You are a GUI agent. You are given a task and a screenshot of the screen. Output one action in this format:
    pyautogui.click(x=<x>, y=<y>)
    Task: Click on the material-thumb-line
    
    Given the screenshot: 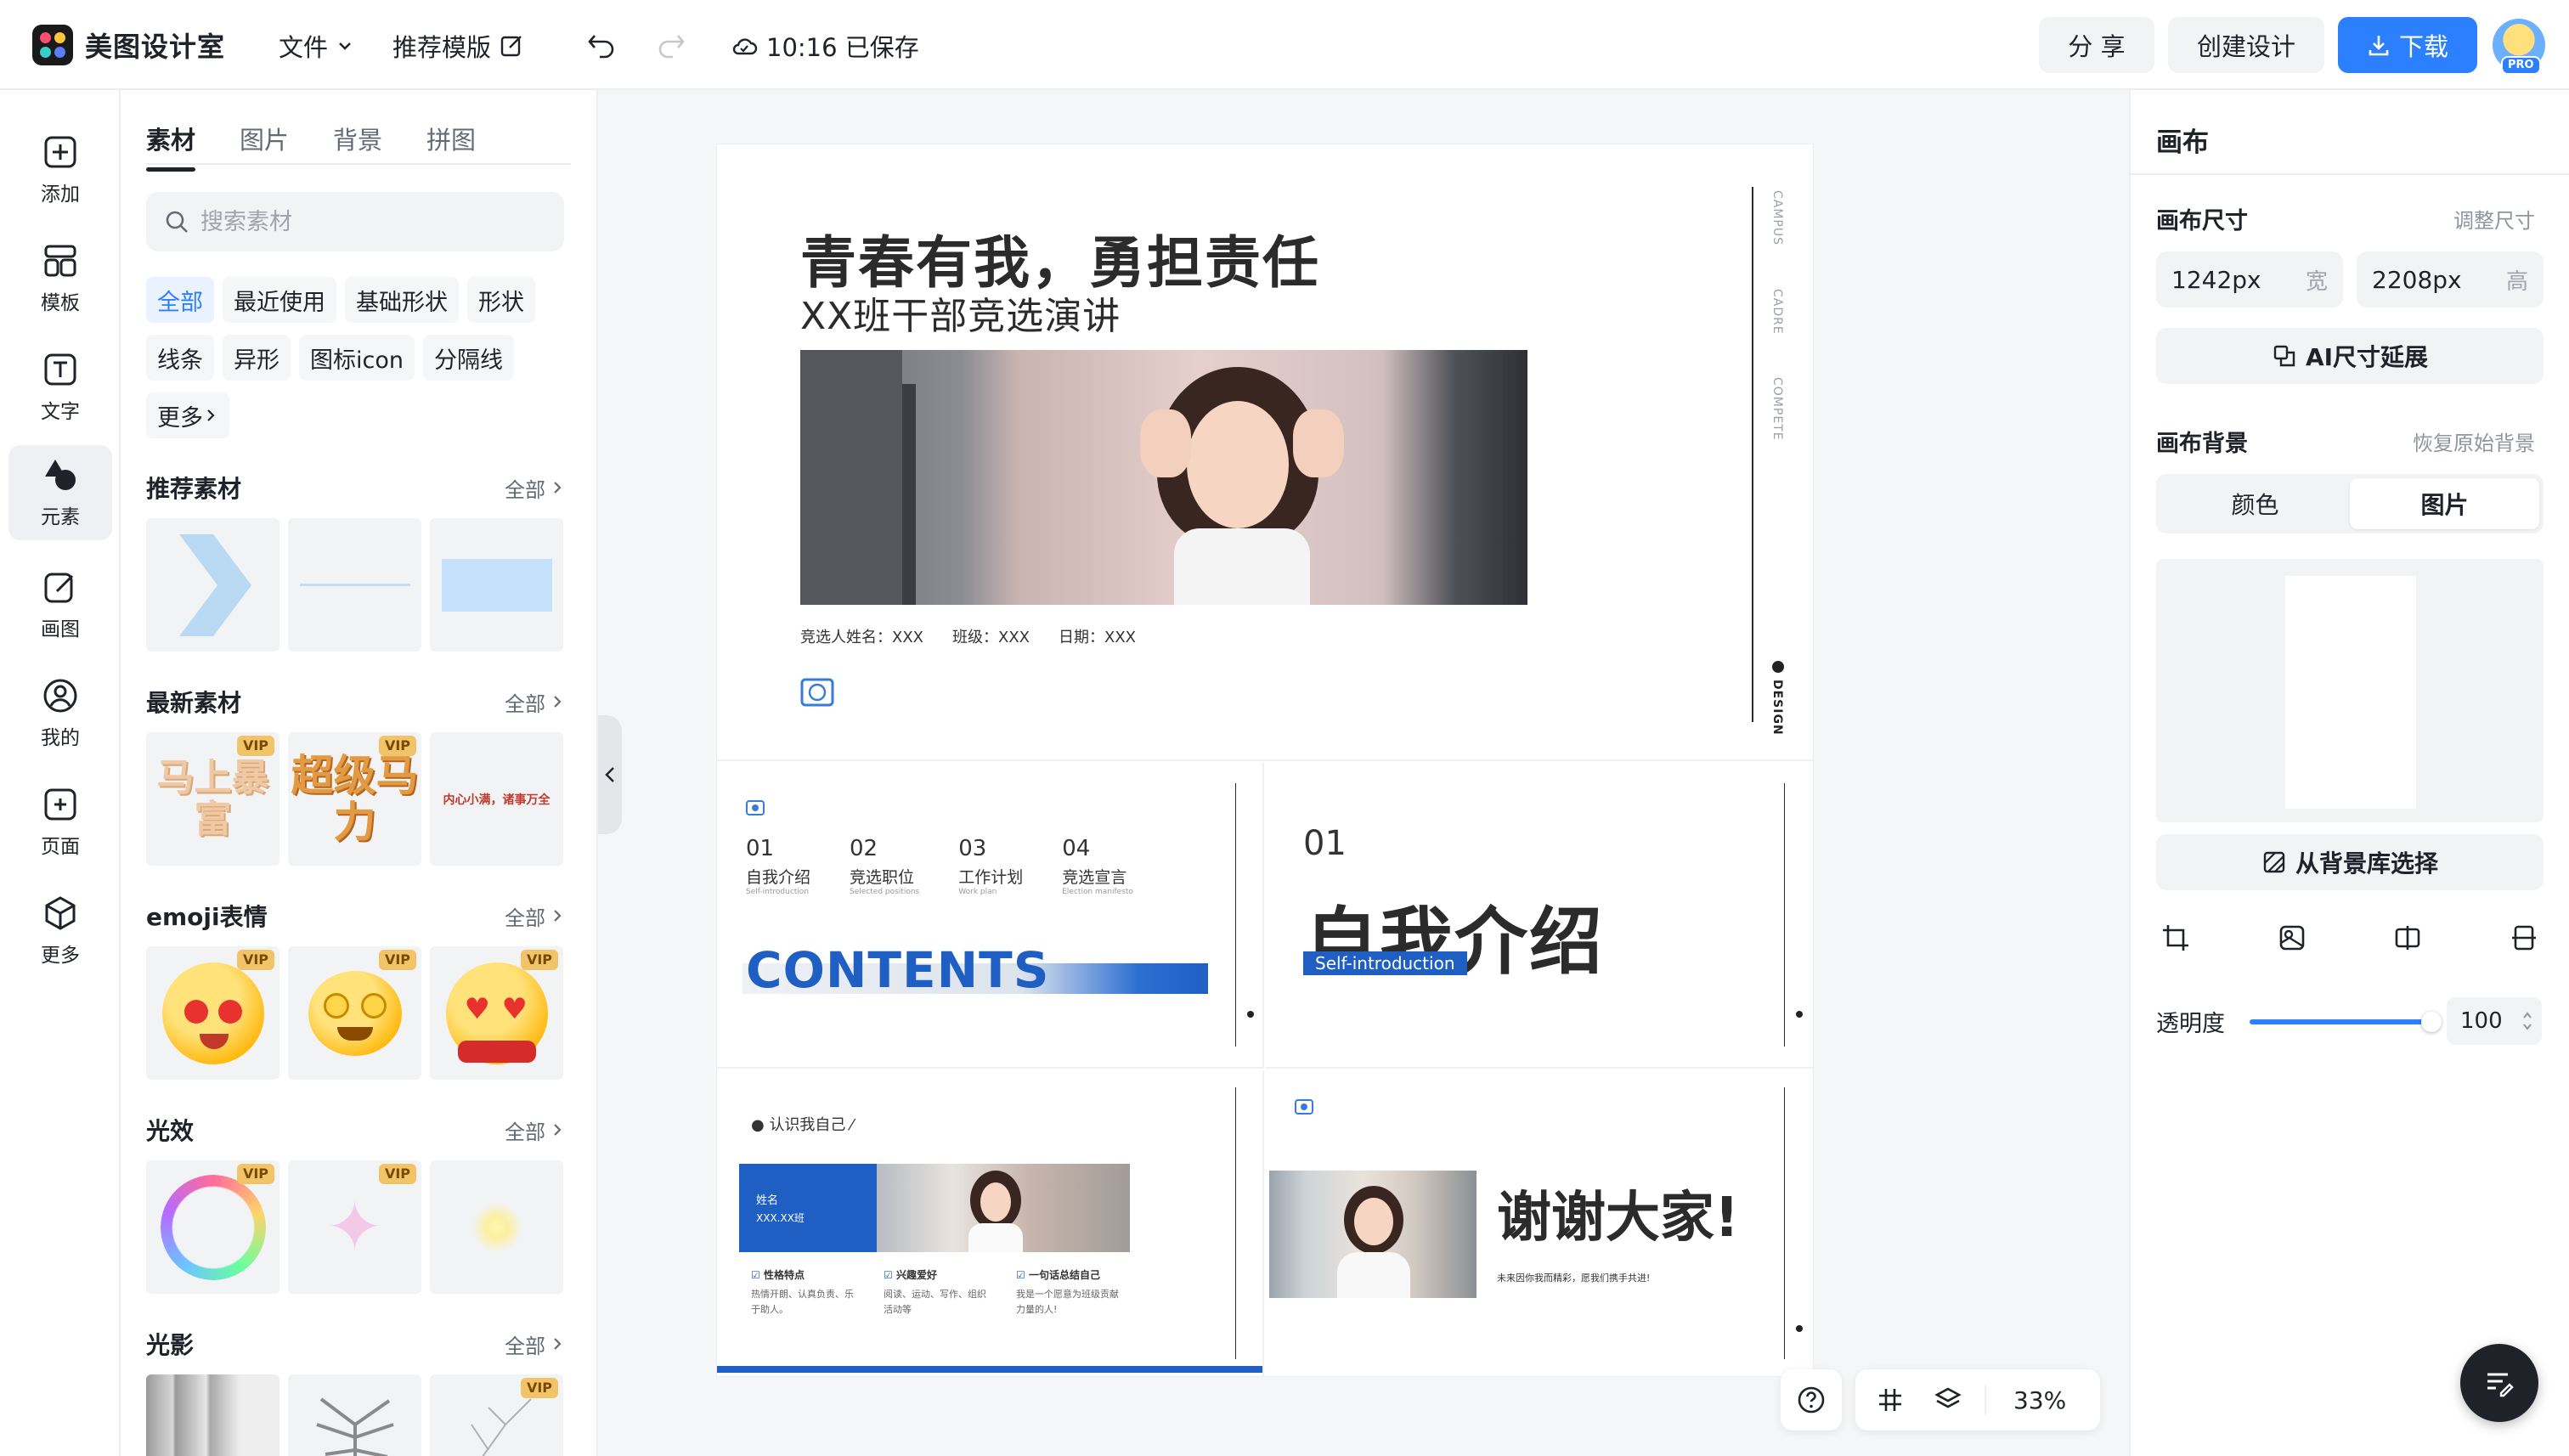 What is the action you would take?
    pyautogui.click(x=355, y=585)
    